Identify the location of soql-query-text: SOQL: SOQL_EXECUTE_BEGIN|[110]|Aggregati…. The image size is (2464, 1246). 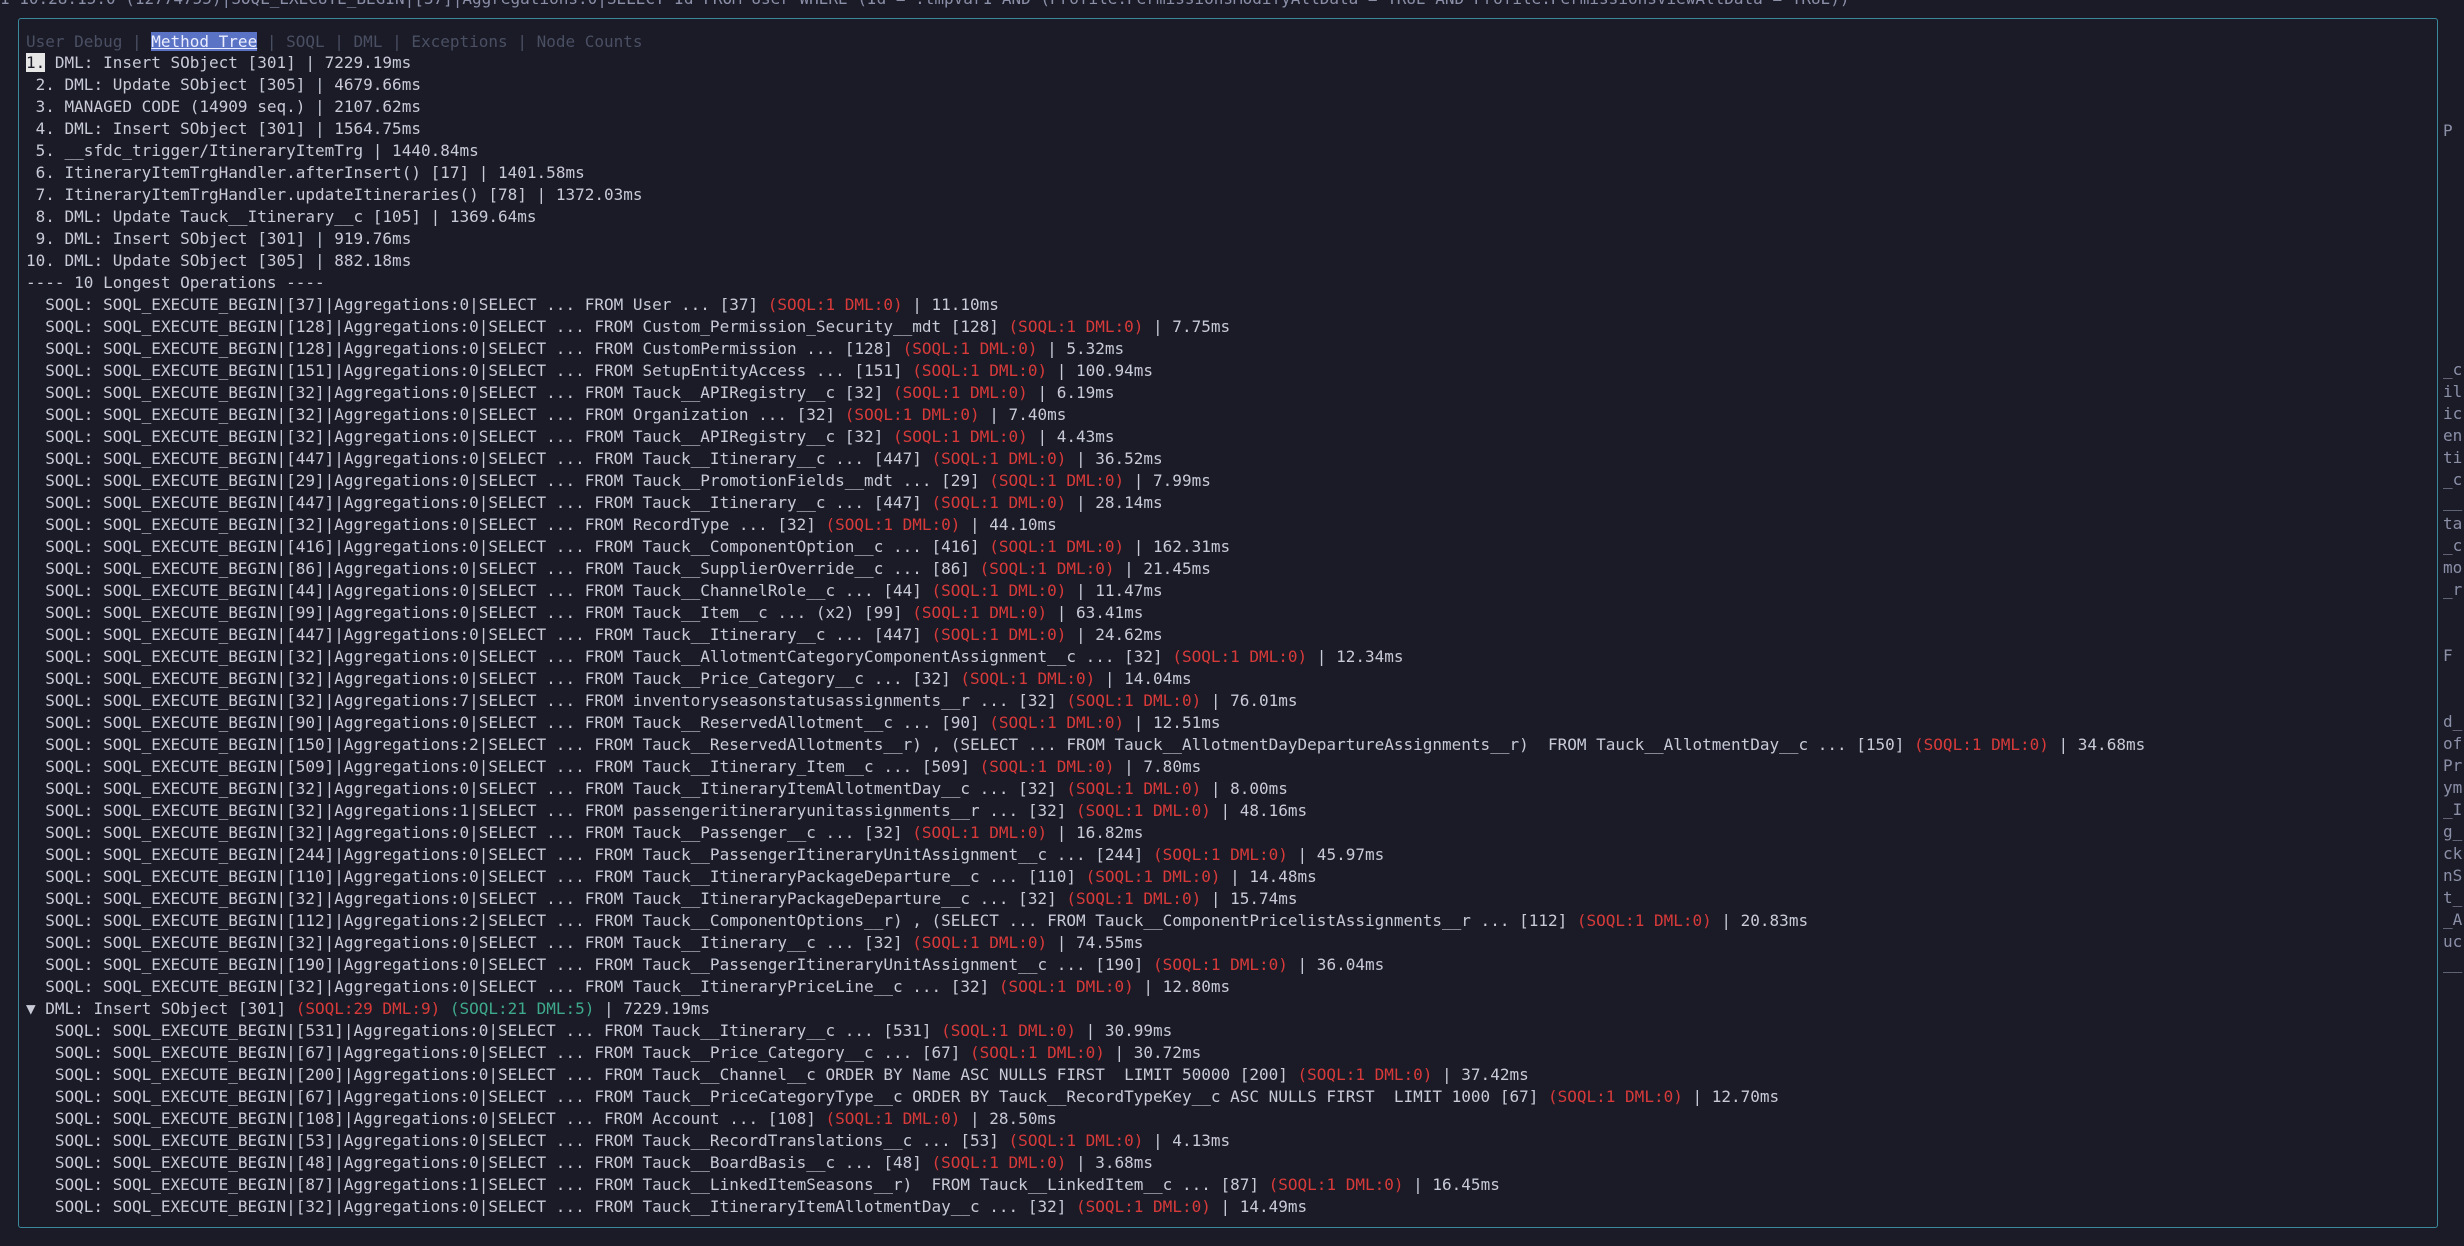
(556, 876).